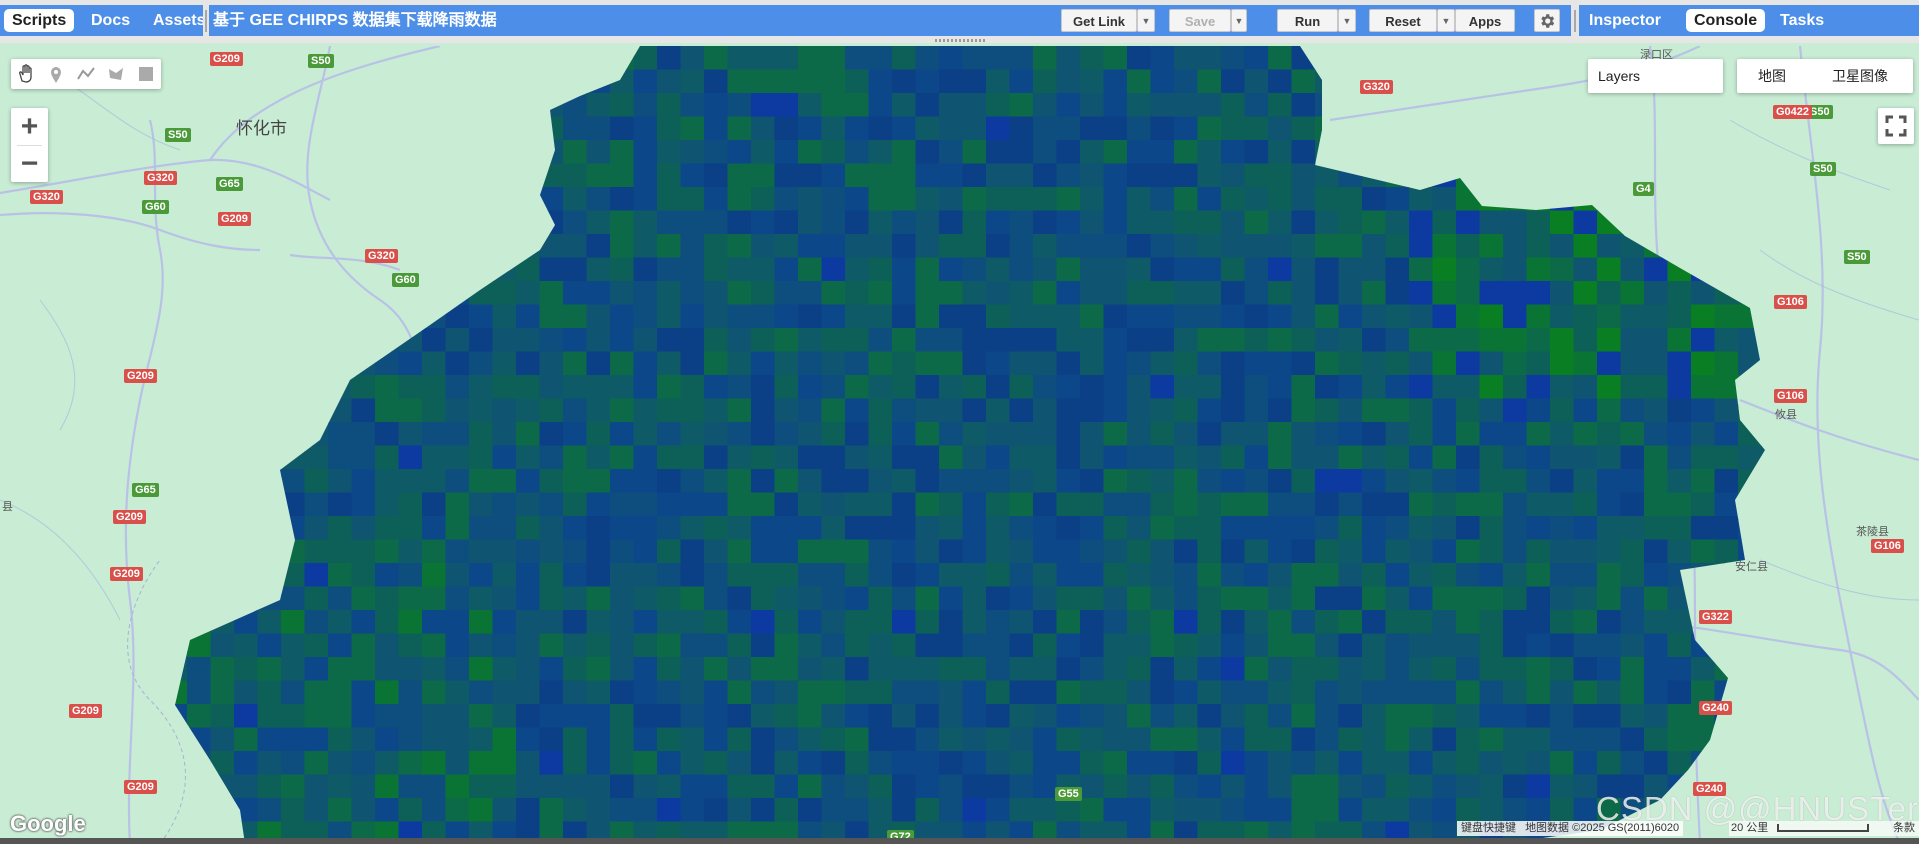  Describe the element at coordinates (1726, 20) in the screenshot. I see `tab-console: Console` at that location.